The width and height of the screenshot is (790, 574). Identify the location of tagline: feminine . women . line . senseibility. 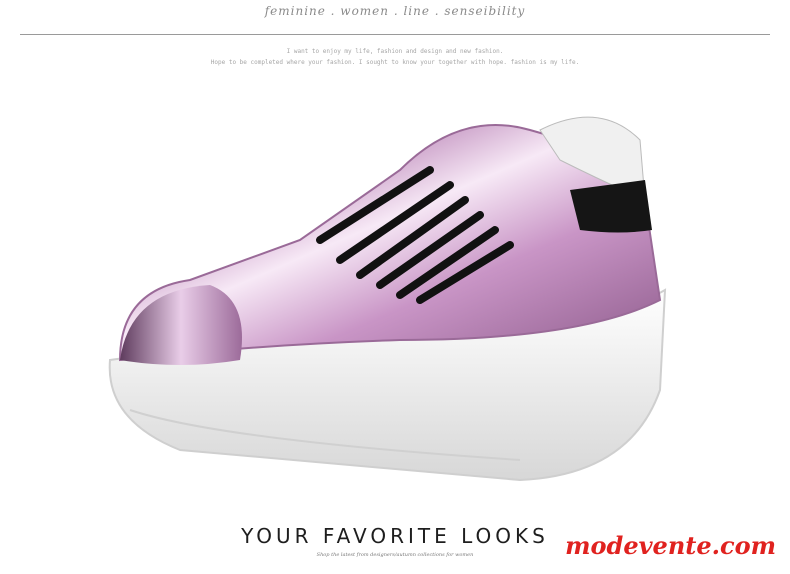
(395, 11).